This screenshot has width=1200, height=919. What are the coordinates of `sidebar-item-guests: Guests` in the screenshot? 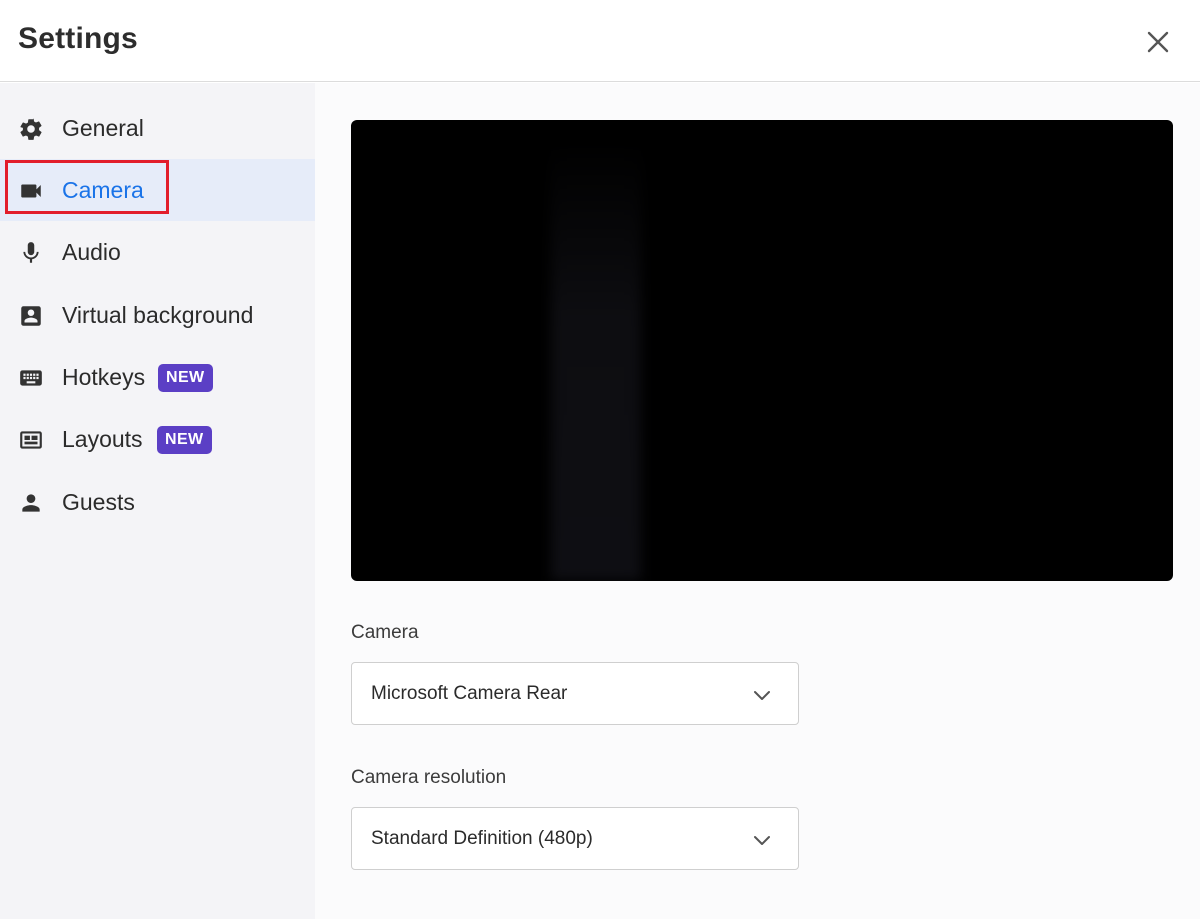 It's located at (157, 502).